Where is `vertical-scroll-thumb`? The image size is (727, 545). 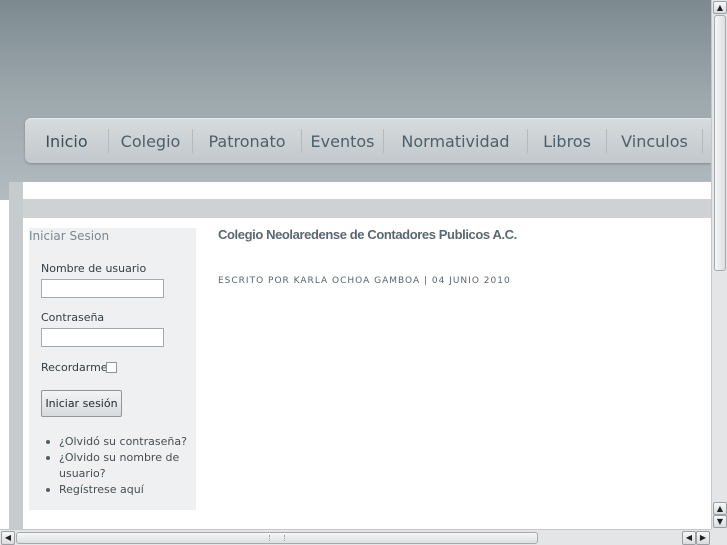
vertical-scroll-thumb is located at coordinates (720, 143).